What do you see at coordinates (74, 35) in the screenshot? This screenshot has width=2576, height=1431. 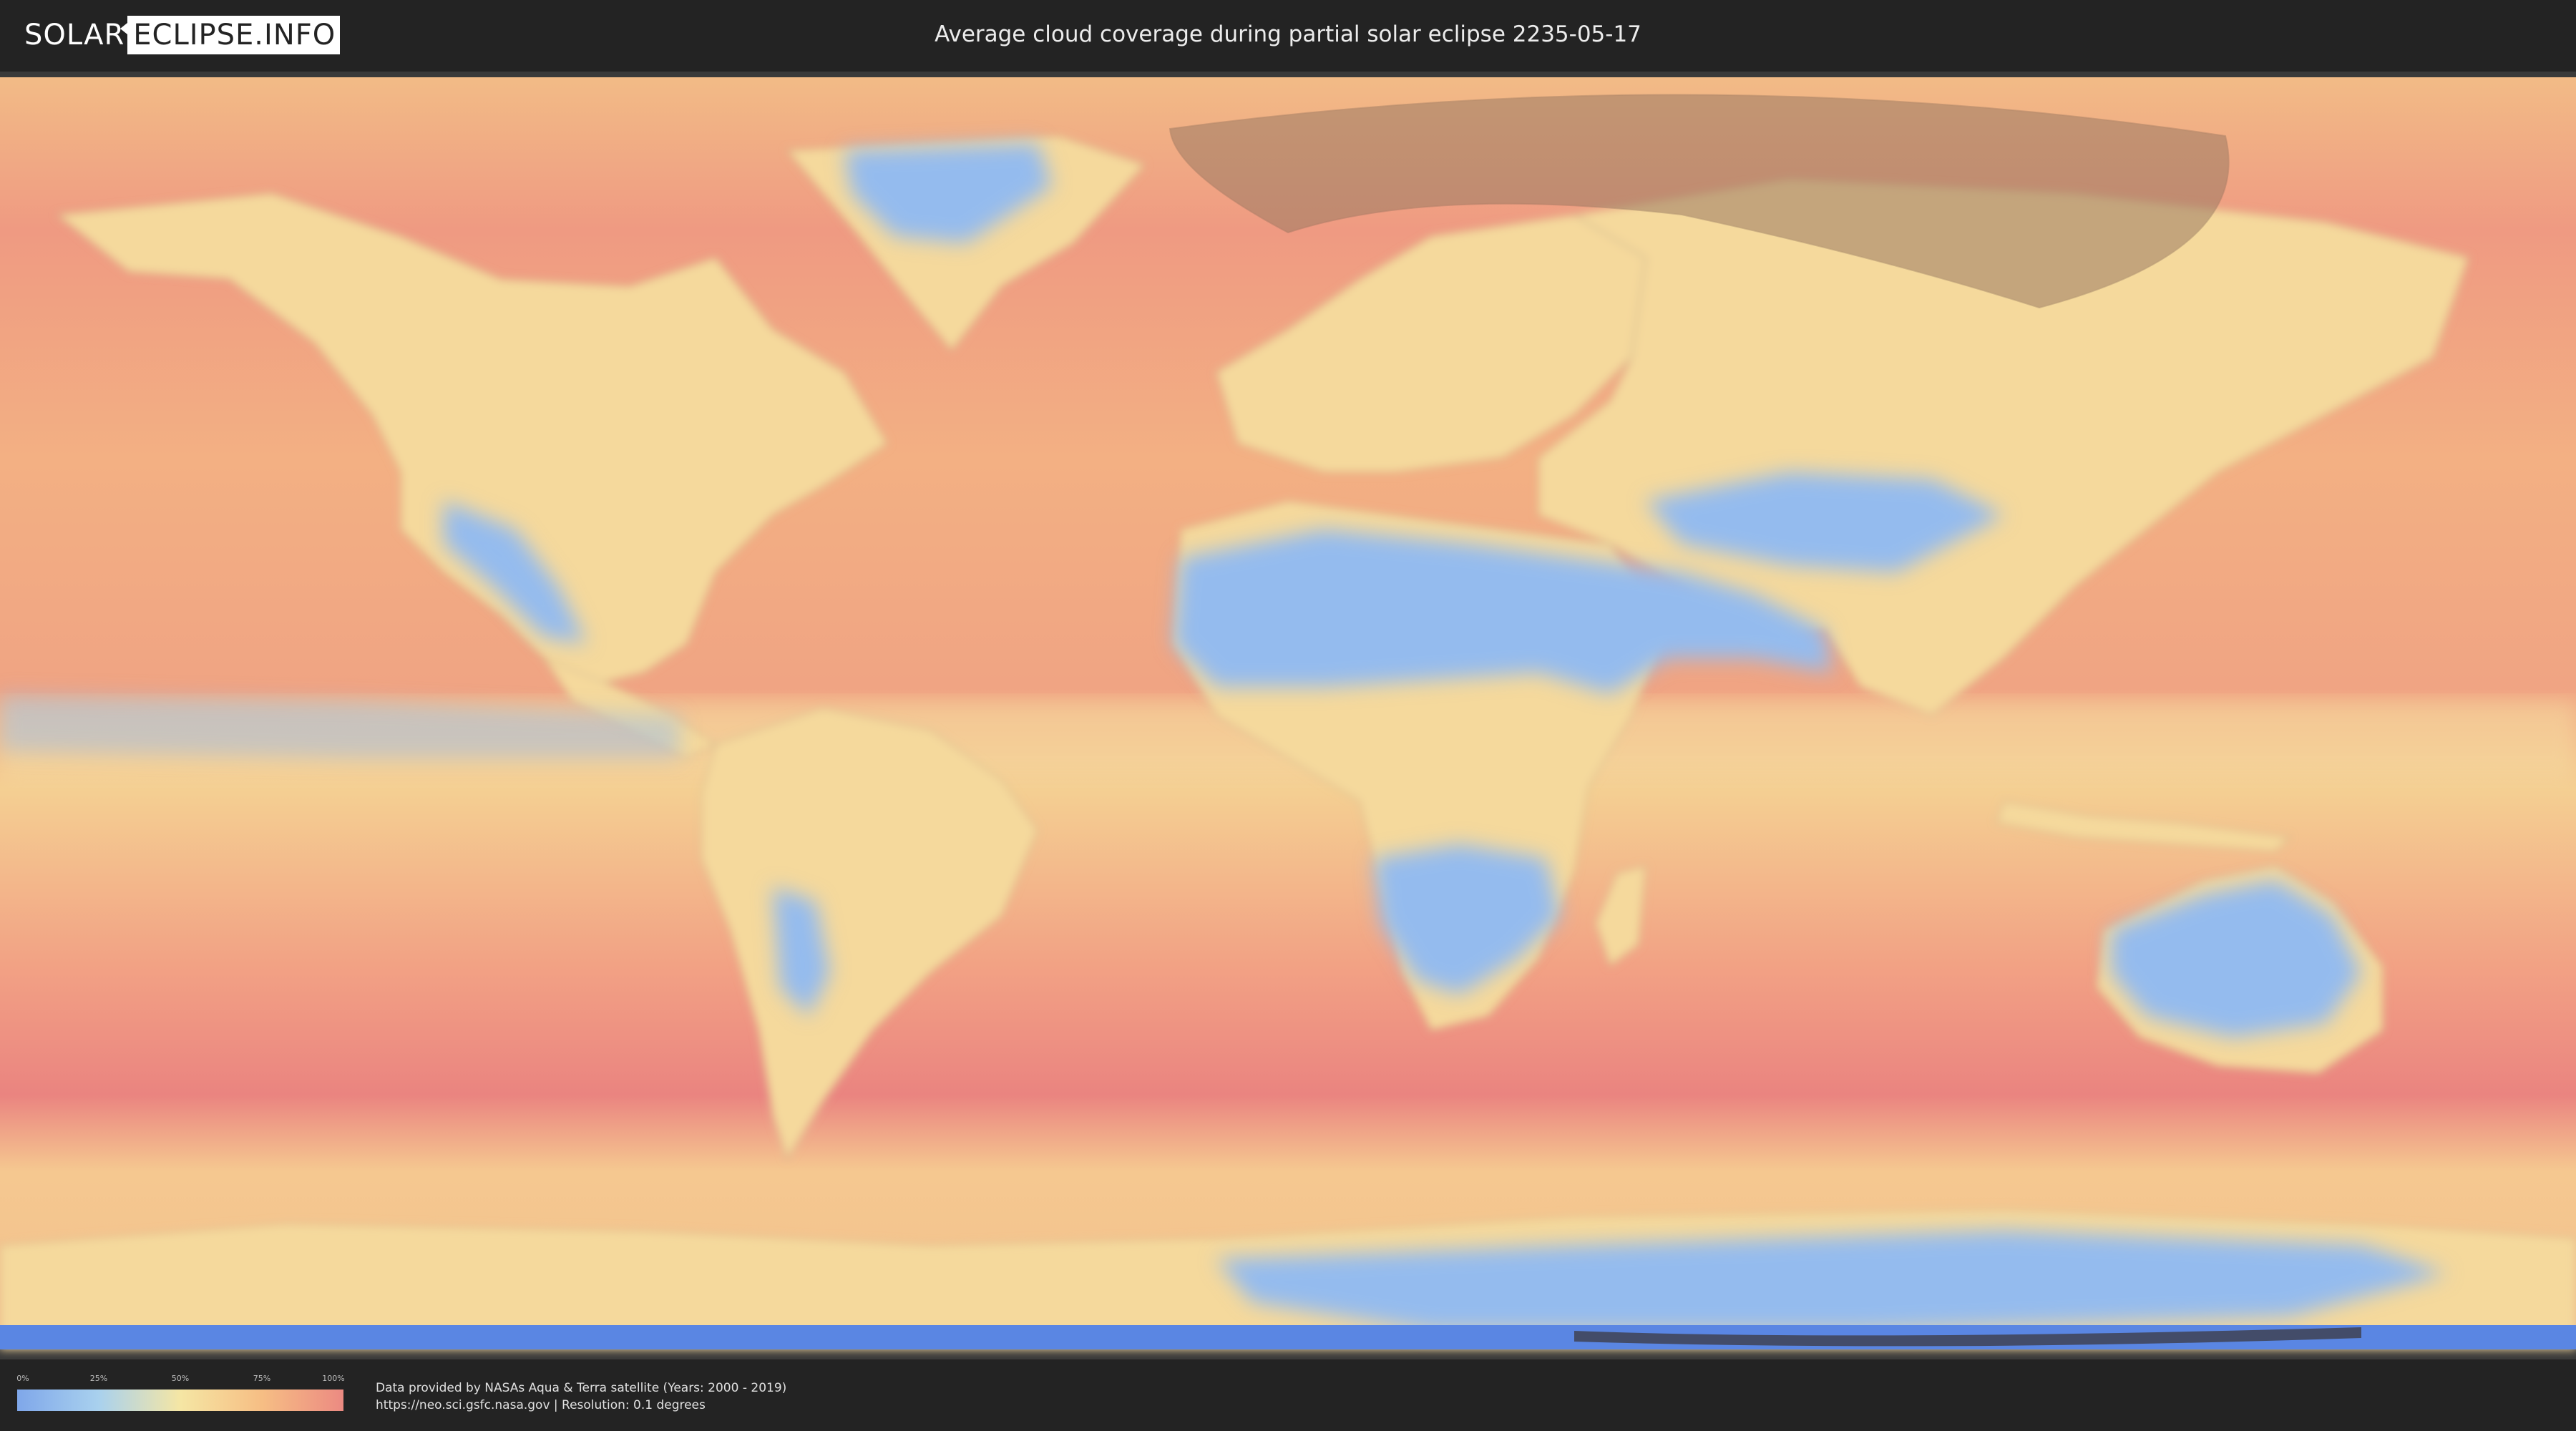 I see `logo-text-solar: SOLAR` at bounding box center [74, 35].